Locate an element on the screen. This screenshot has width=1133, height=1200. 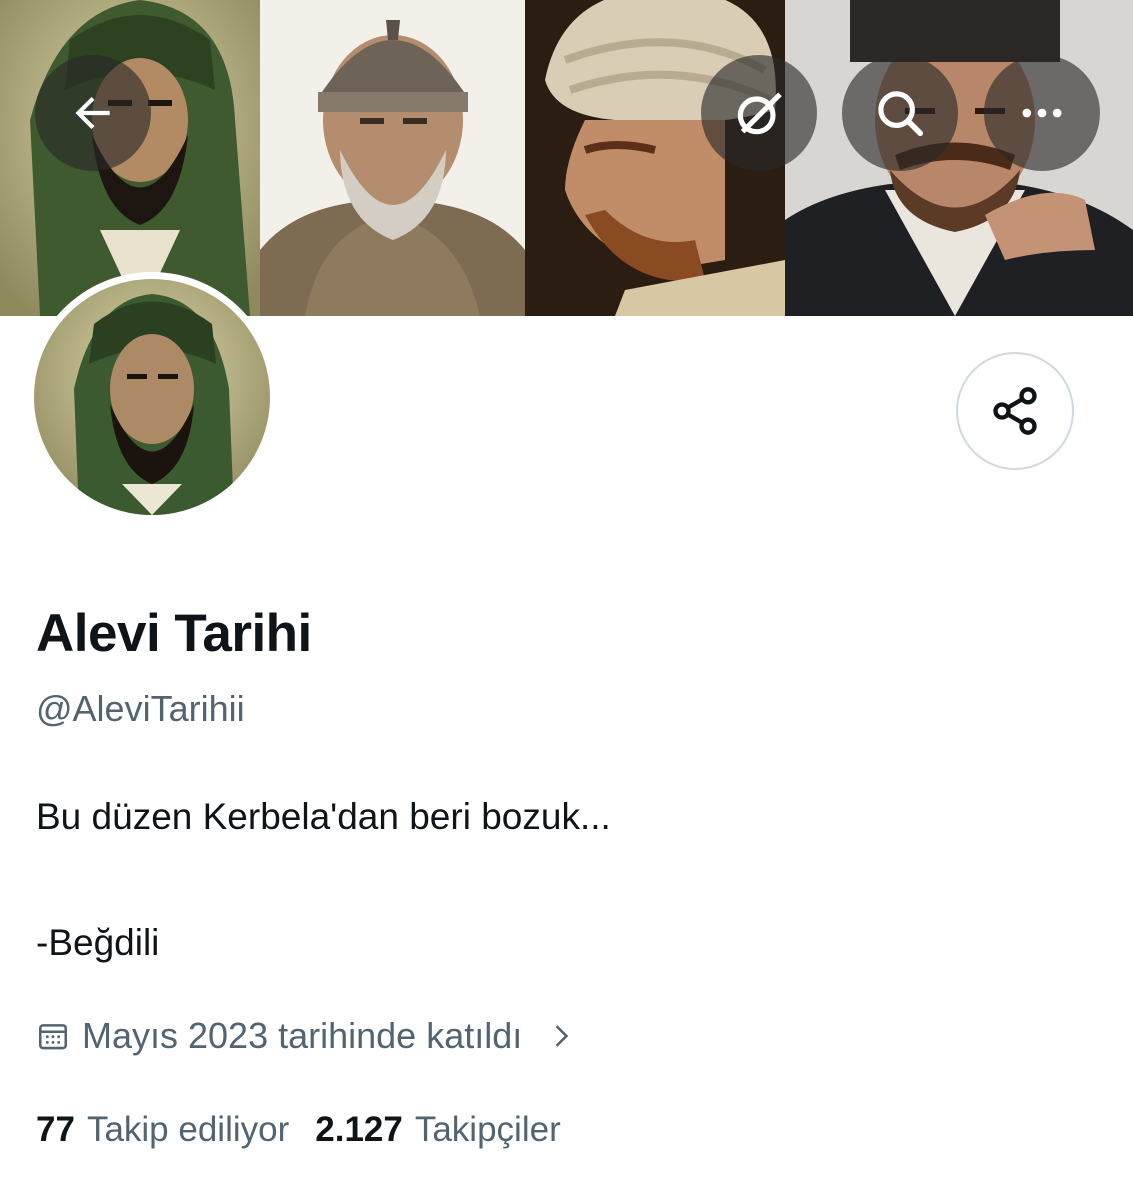
joined-date-link: Mayıs 2023 tarihinde katıldı is located at coordinates (305, 1036).